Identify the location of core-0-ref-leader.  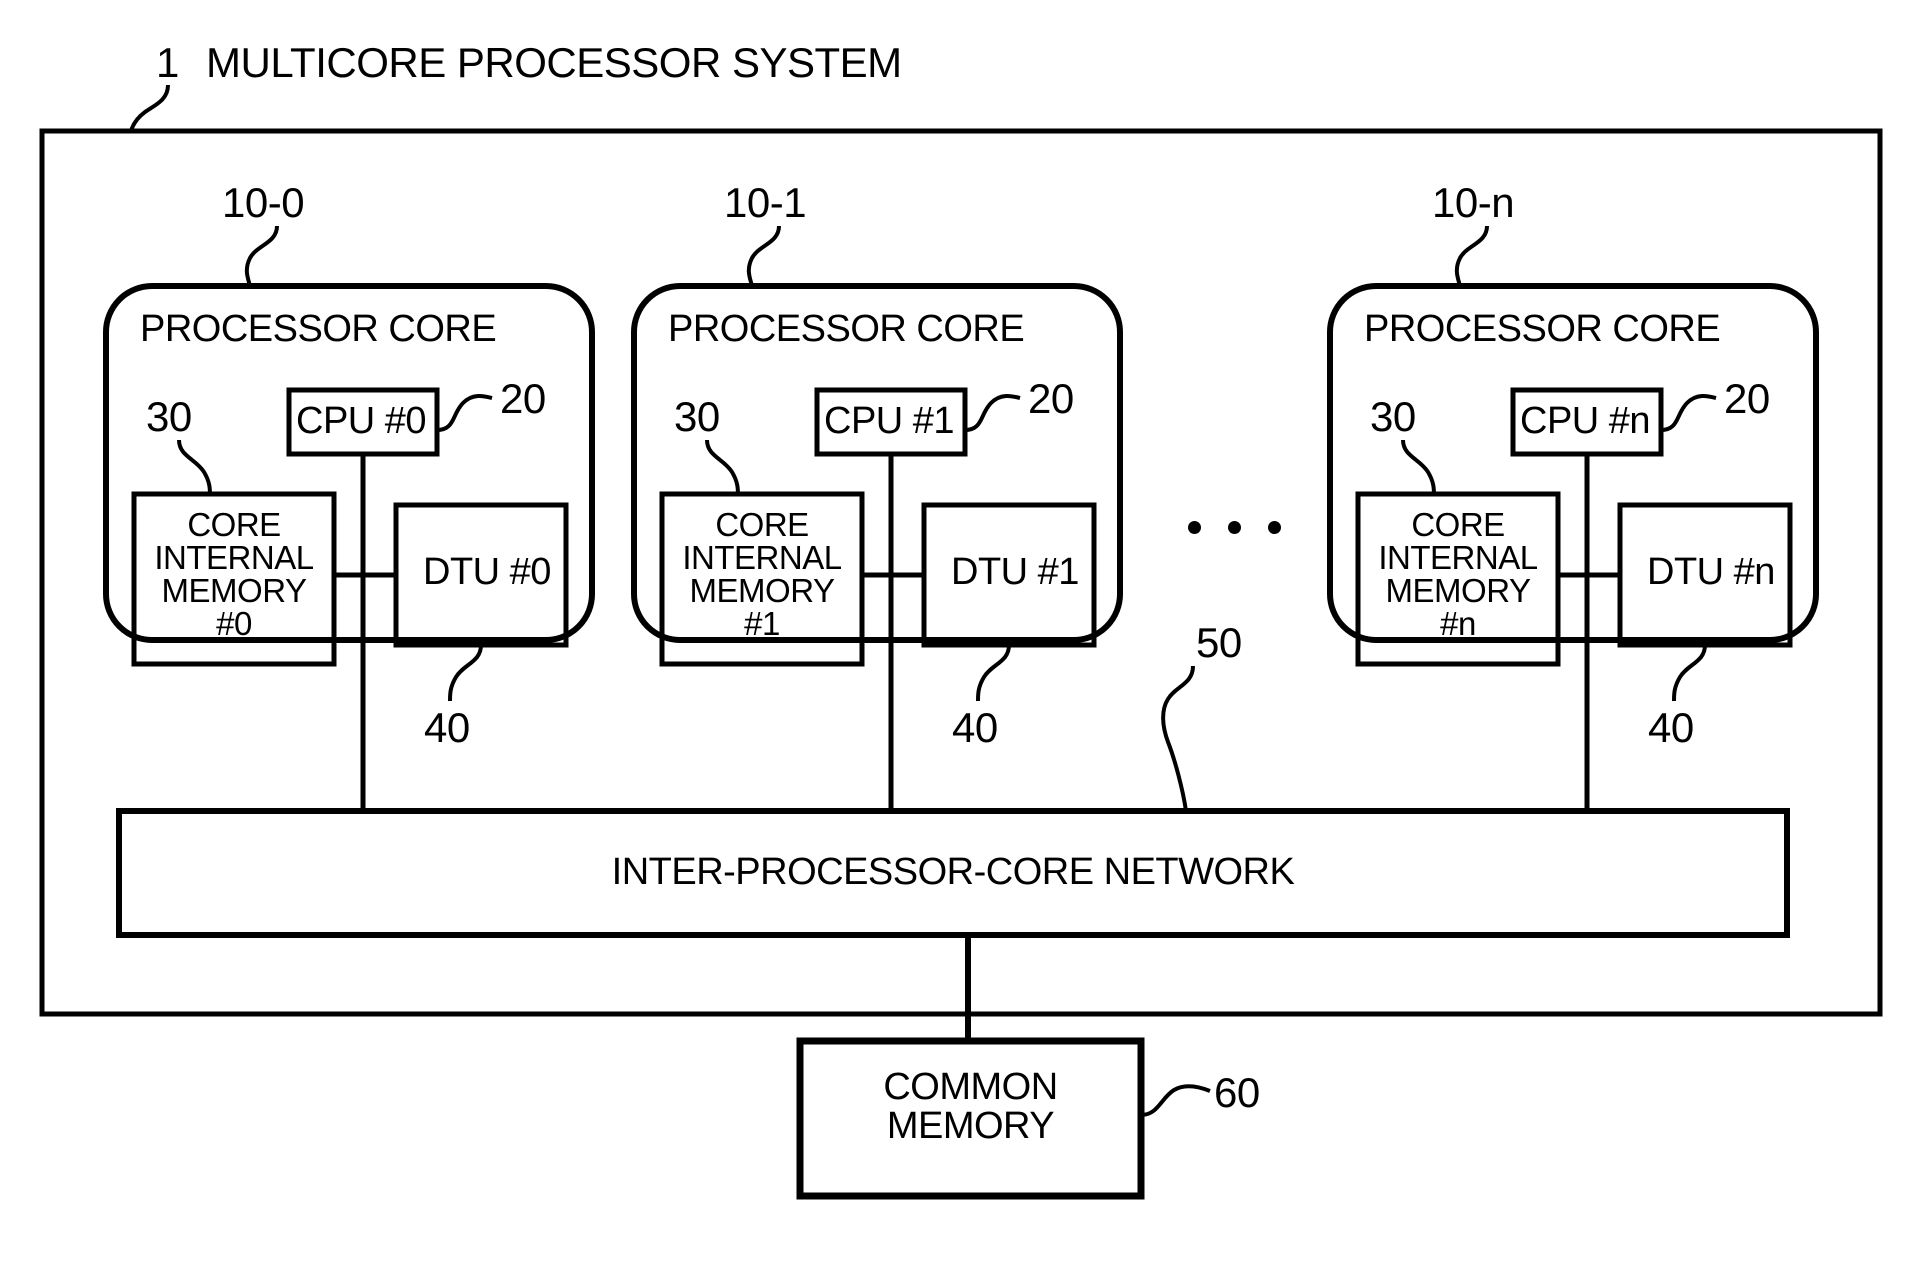
(261, 256).